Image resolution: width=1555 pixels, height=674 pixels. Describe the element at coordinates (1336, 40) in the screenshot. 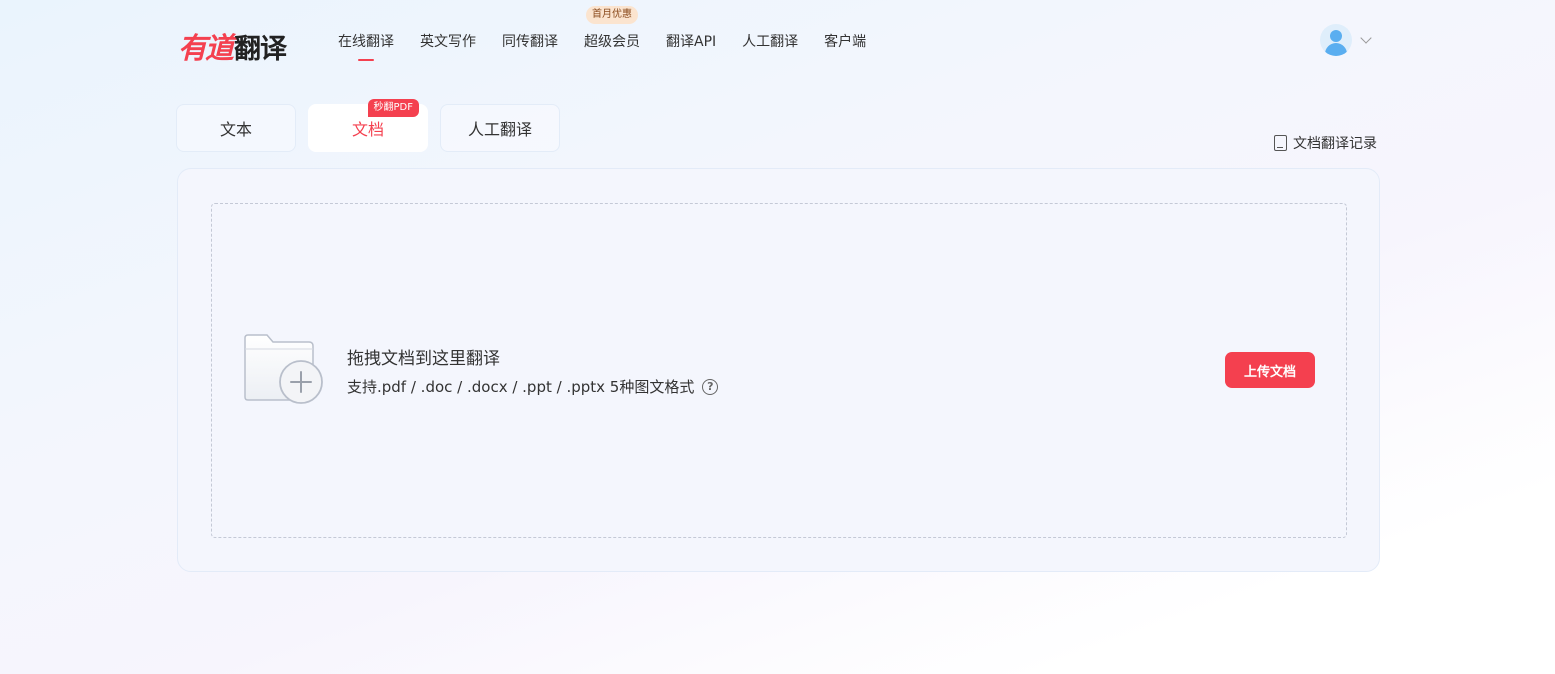

I see `user-avatar-icon` at that location.